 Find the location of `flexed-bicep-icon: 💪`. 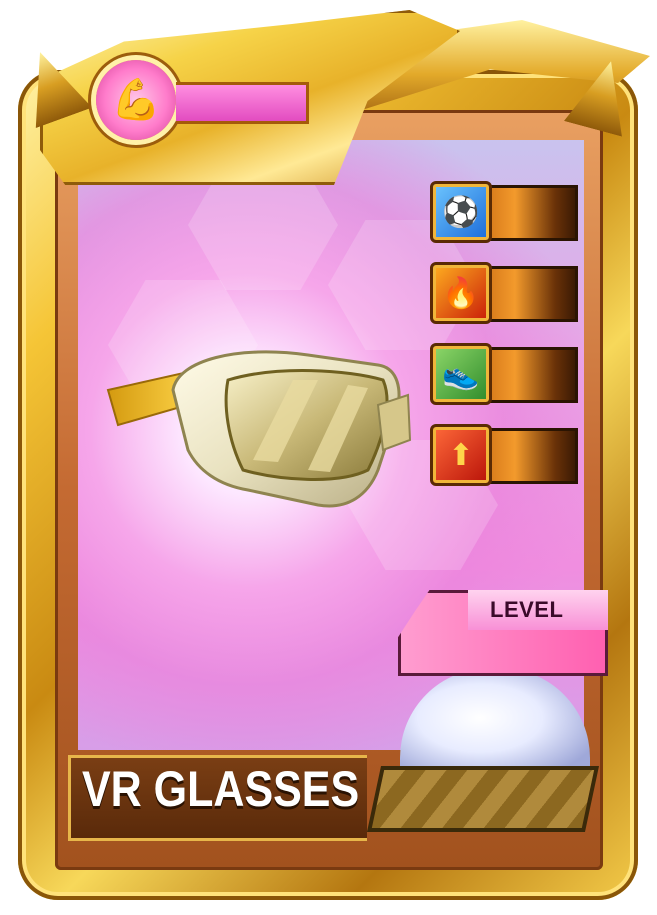

flexed-bicep-icon: 💪 is located at coordinates (136, 100).